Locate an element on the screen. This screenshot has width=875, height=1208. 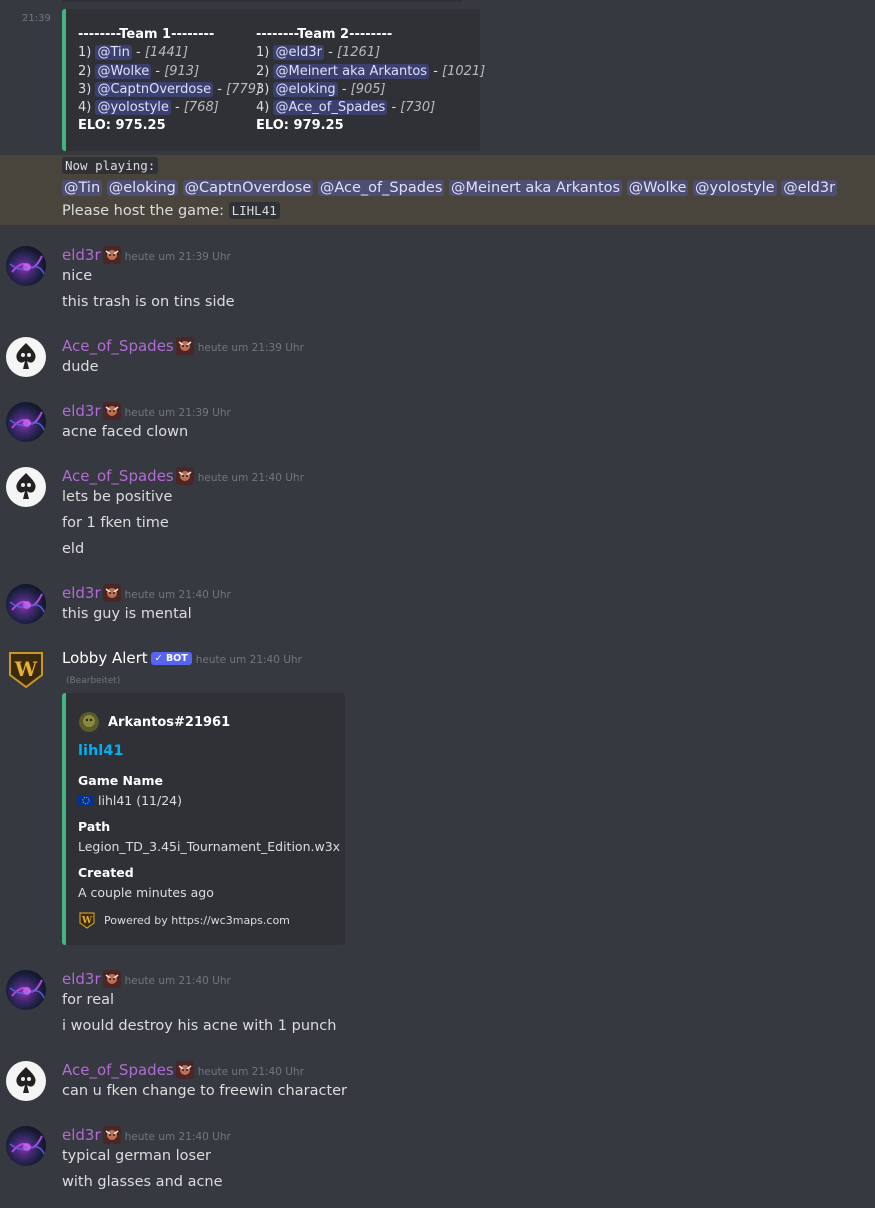
player-rating: [1261] is located at coordinates (358, 53).